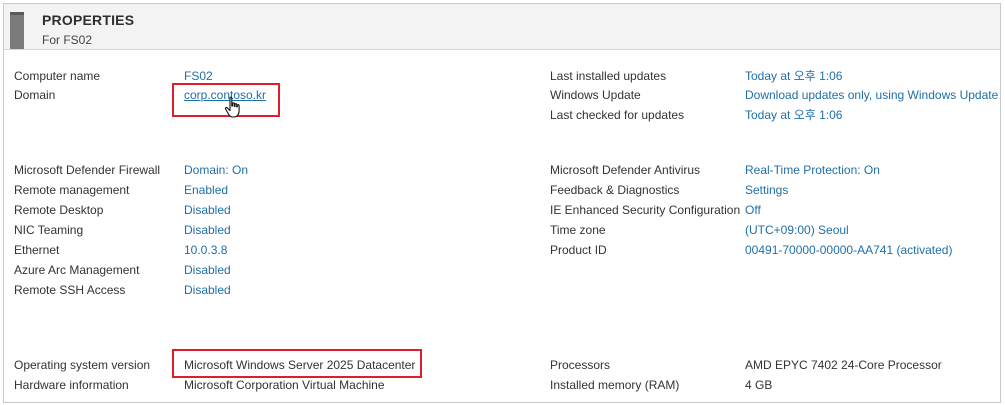 This screenshot has height=405, width=1005. Describe the element at coordinates (297, 363) in the screenshot. I see `os-version-highlight-box` at that location.